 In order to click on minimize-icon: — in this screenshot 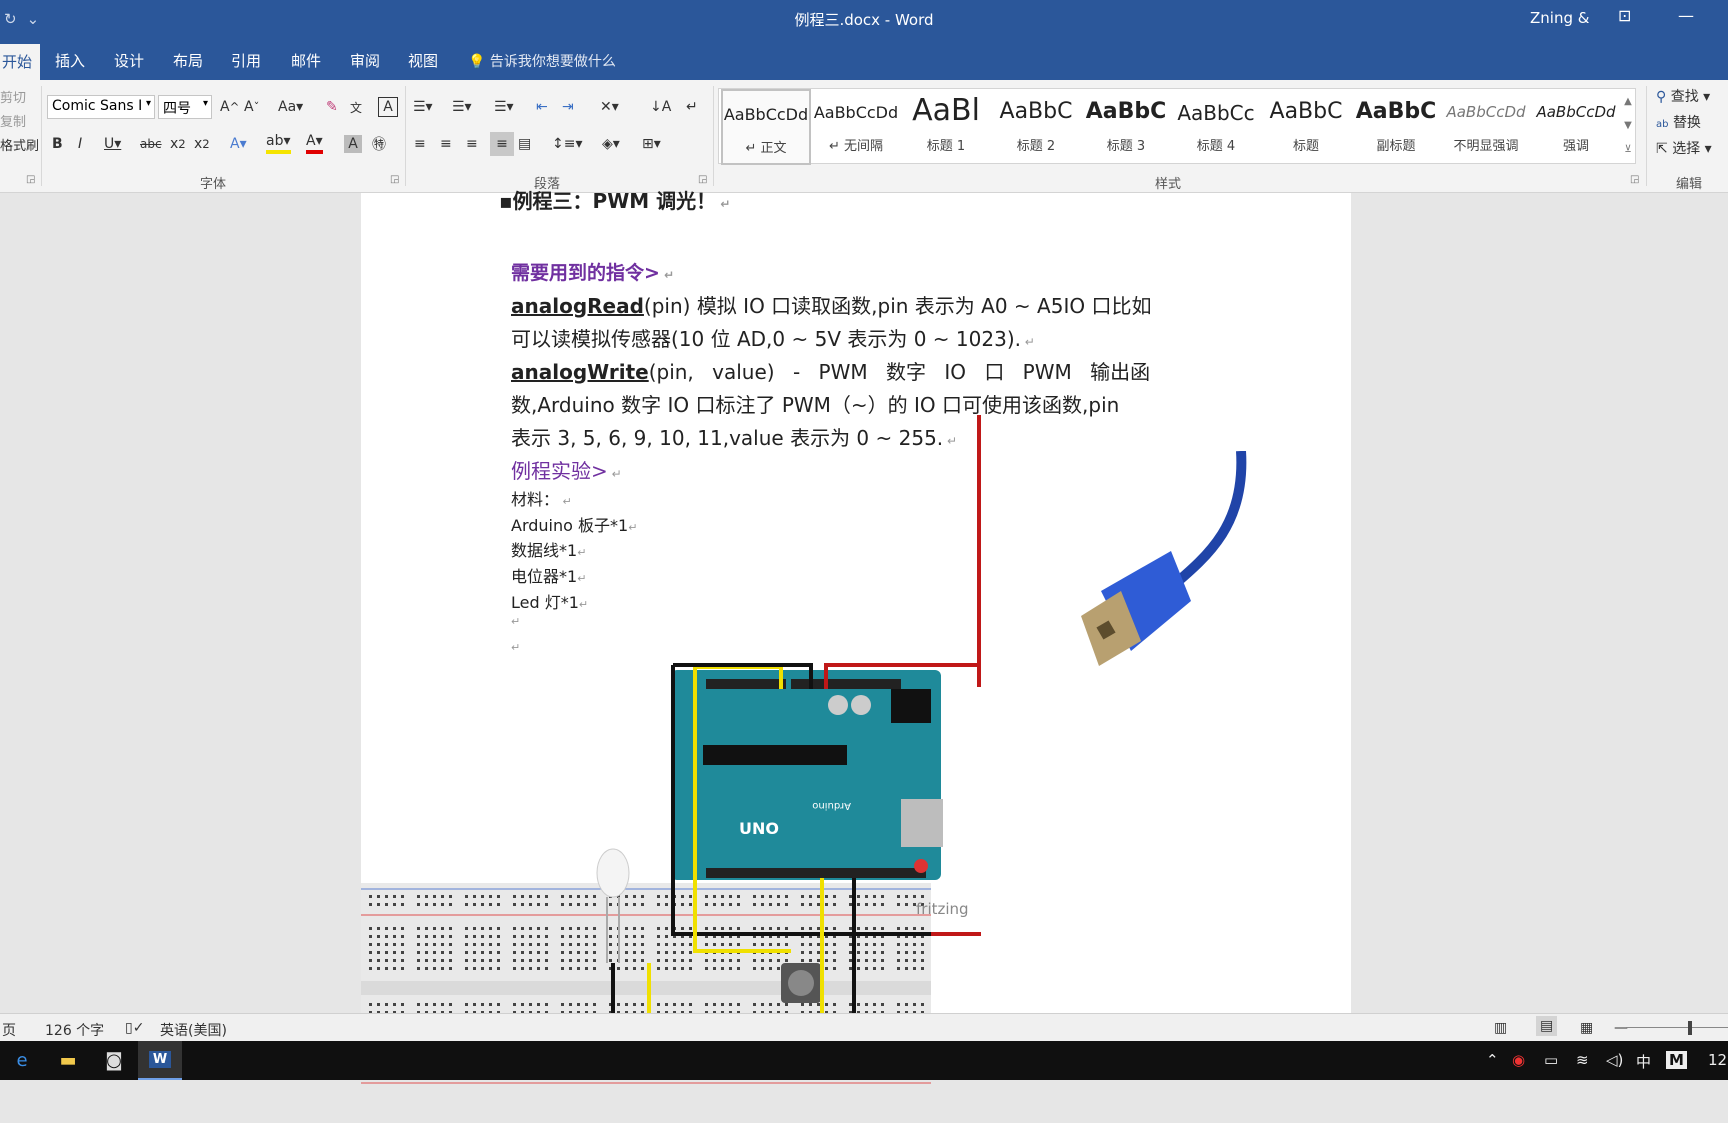, I will do `click(1686, 15)`.